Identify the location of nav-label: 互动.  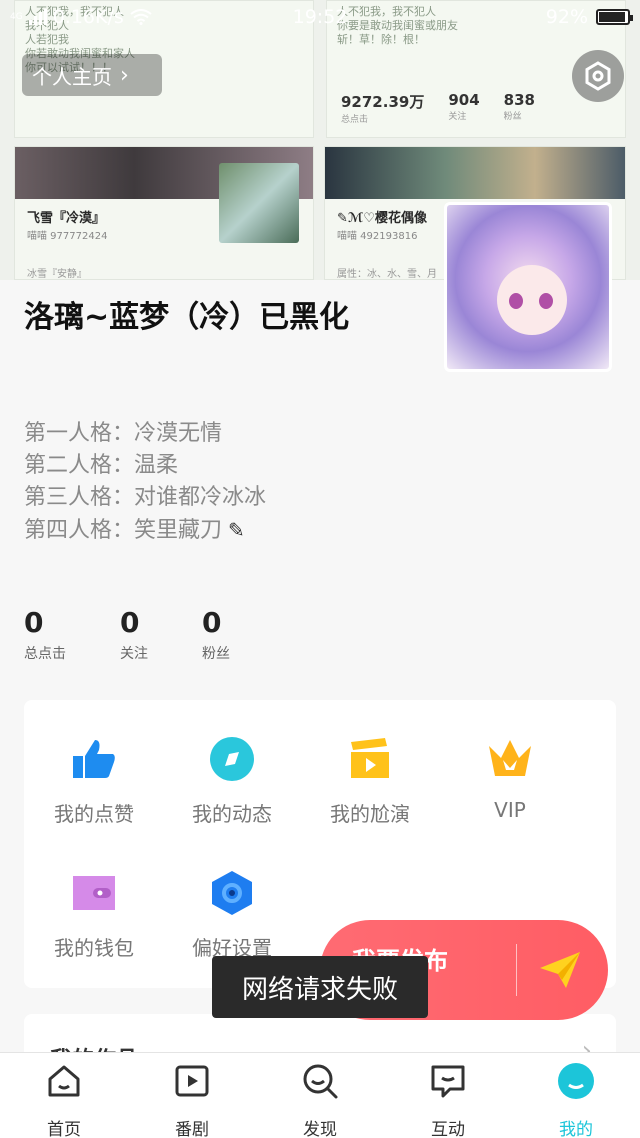
(448, 1129).